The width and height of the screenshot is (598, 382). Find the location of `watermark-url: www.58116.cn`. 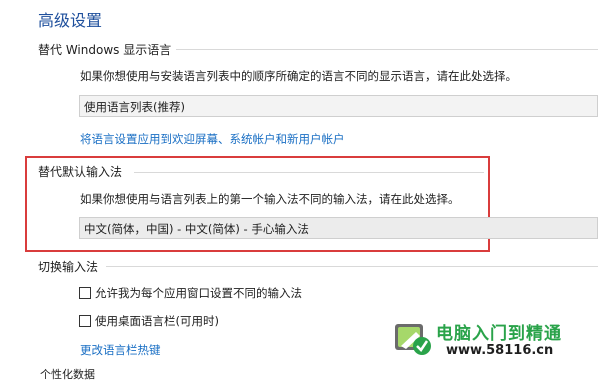

watermark-url: www.58116.cn is located at coordinates (500, 350).